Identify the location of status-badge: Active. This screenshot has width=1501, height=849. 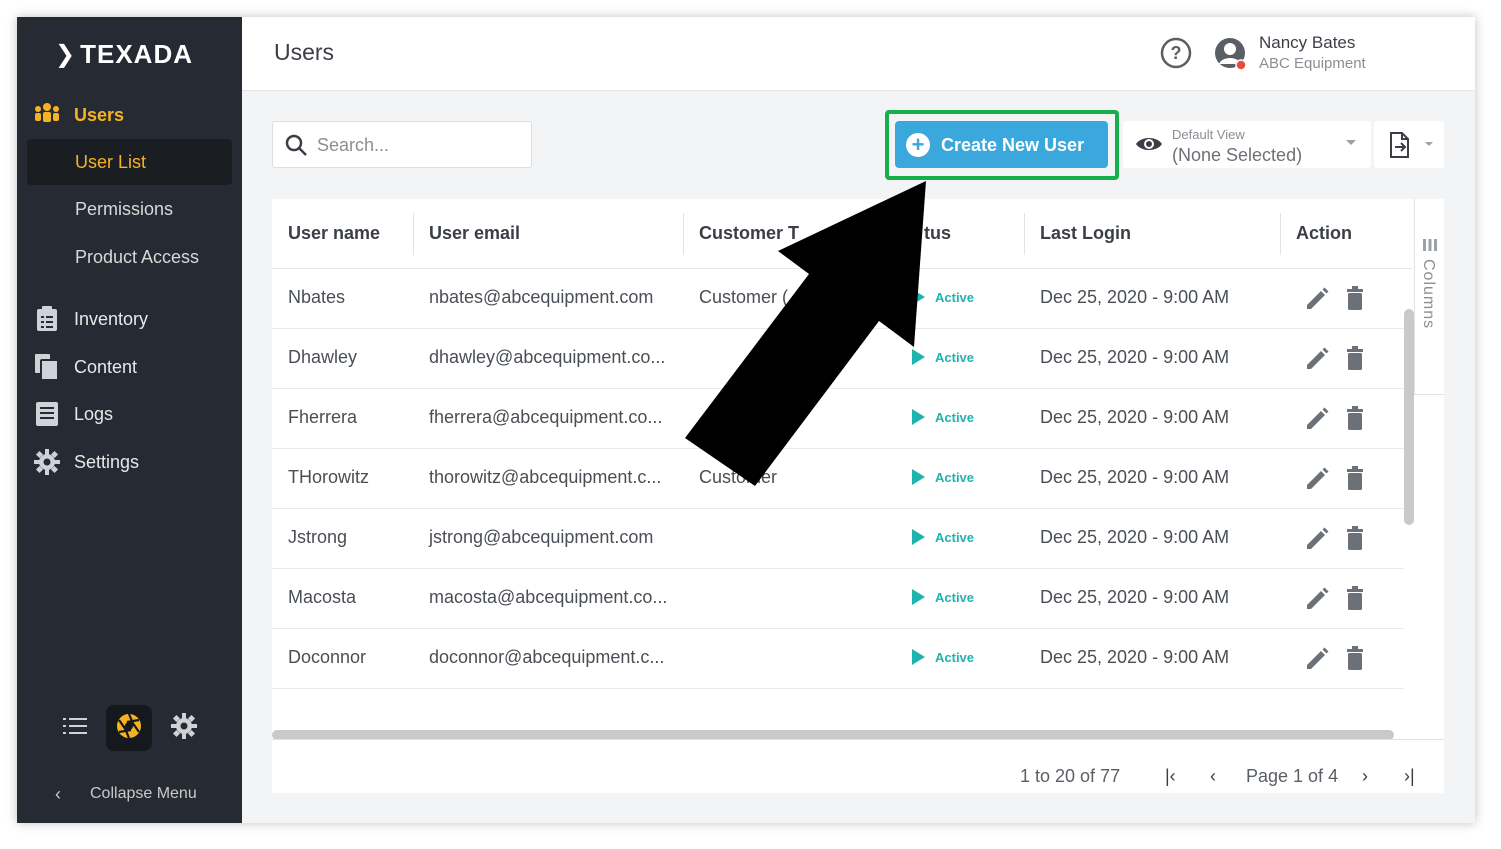
(943, 297).